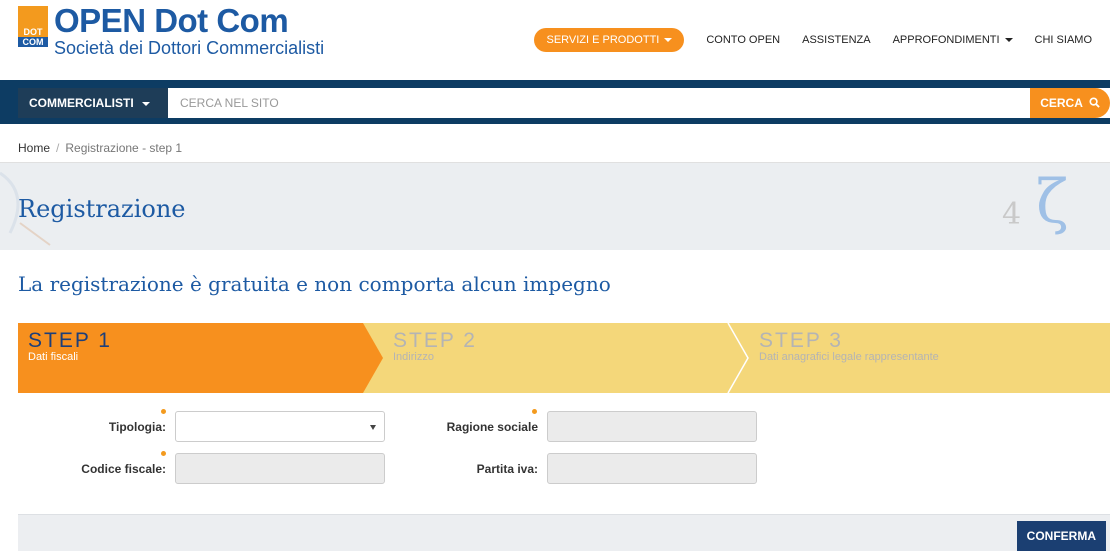 Image resolution: width=1110 pixels, height=551 pixels. I want to click on nav-approfondimenti: APPROFONDIMENTI, so click(953, 40).